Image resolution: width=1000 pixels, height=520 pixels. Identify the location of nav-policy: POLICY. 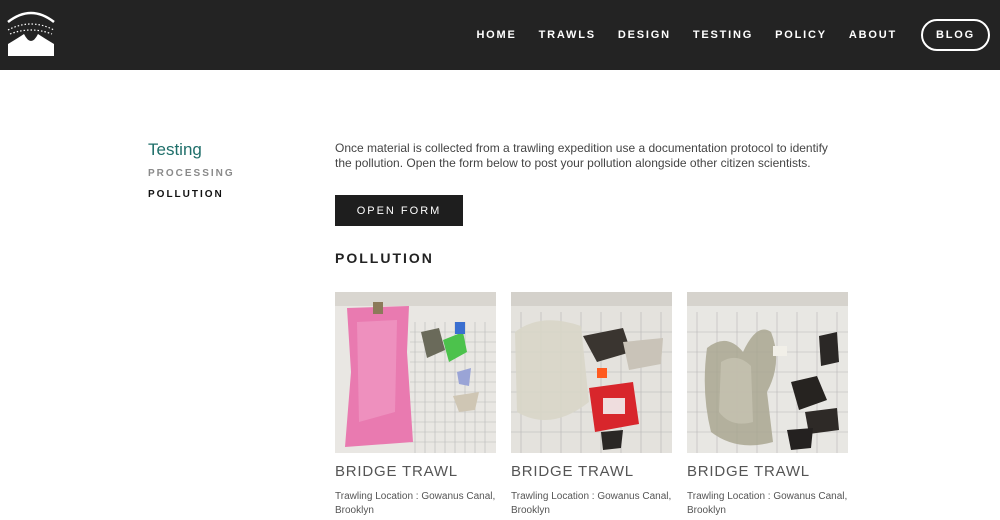
(801, 35).